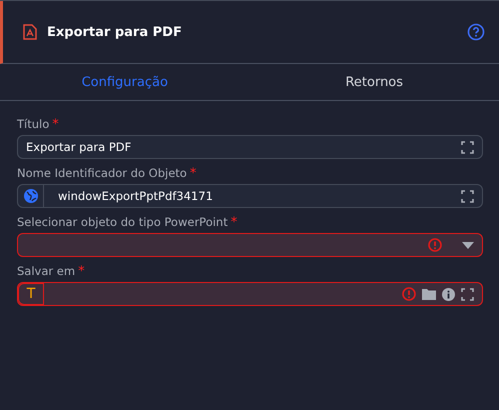 This screenshot has width=499, height=410. I want to click on pdf-file-icon, so click(30, 32).